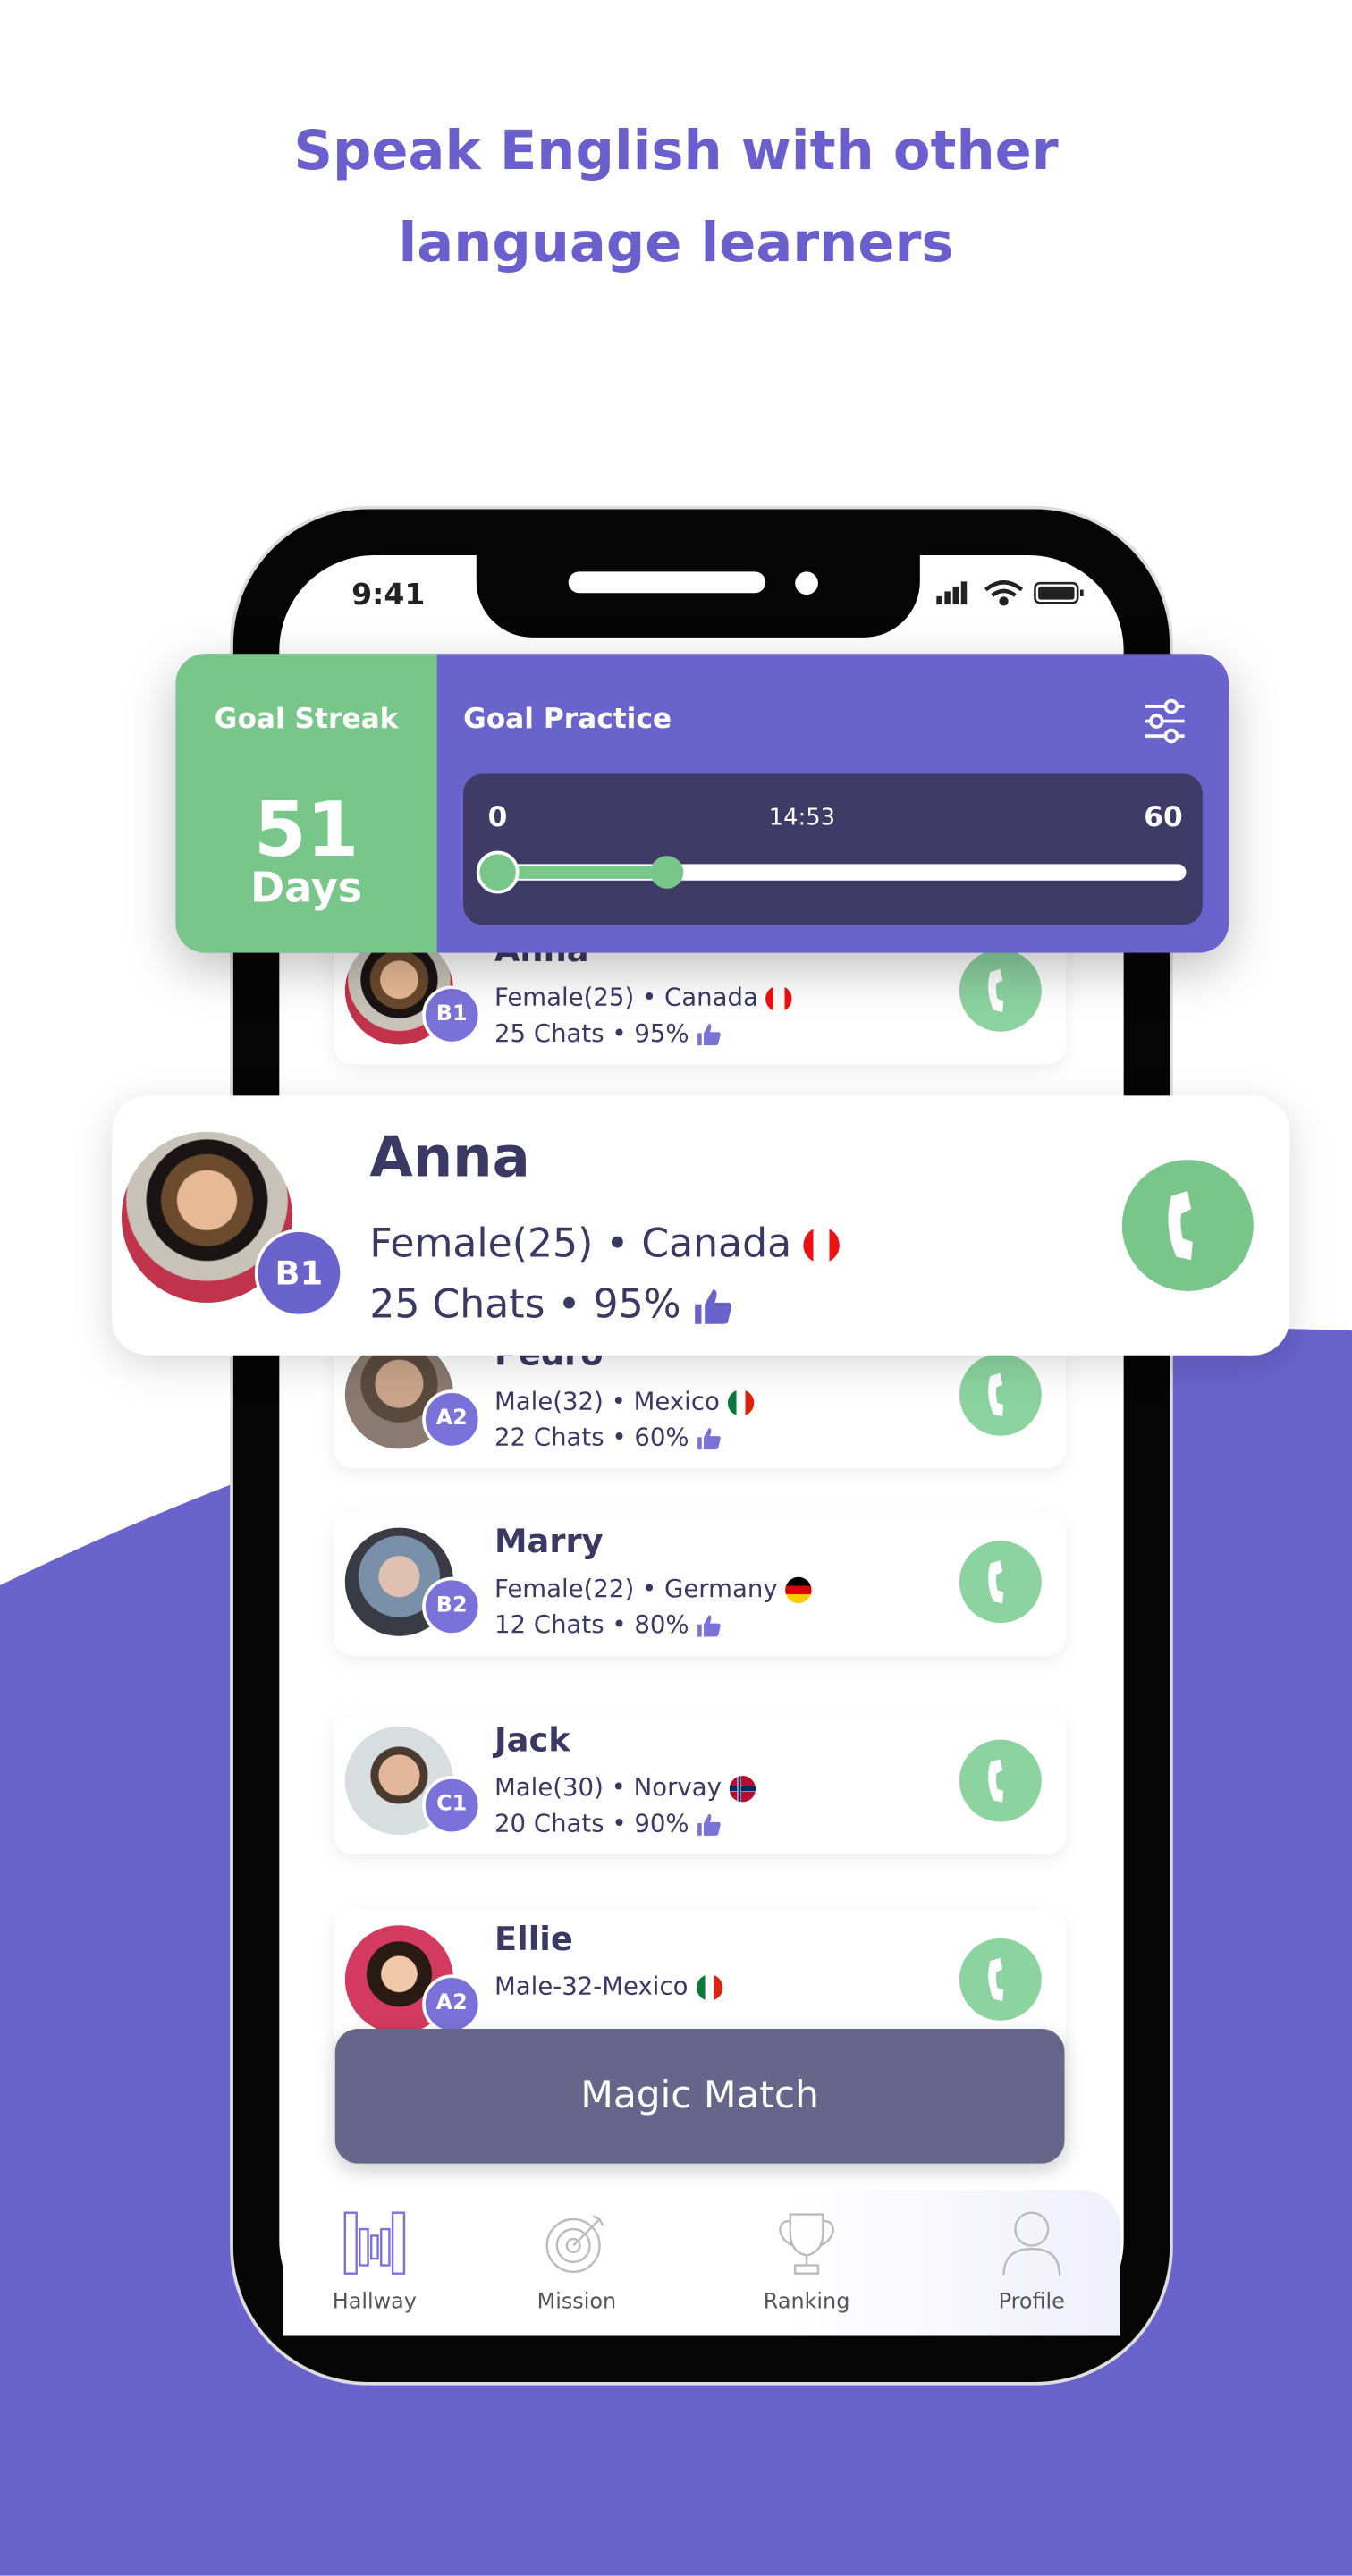 Image resolution: width=1352 pixels, height=2576 pixels. What do you see at coordinates (591, 1986) in the screenshot?
I see `user-details-text: Male-32-Mexico` at bounding box center [591, 1986].